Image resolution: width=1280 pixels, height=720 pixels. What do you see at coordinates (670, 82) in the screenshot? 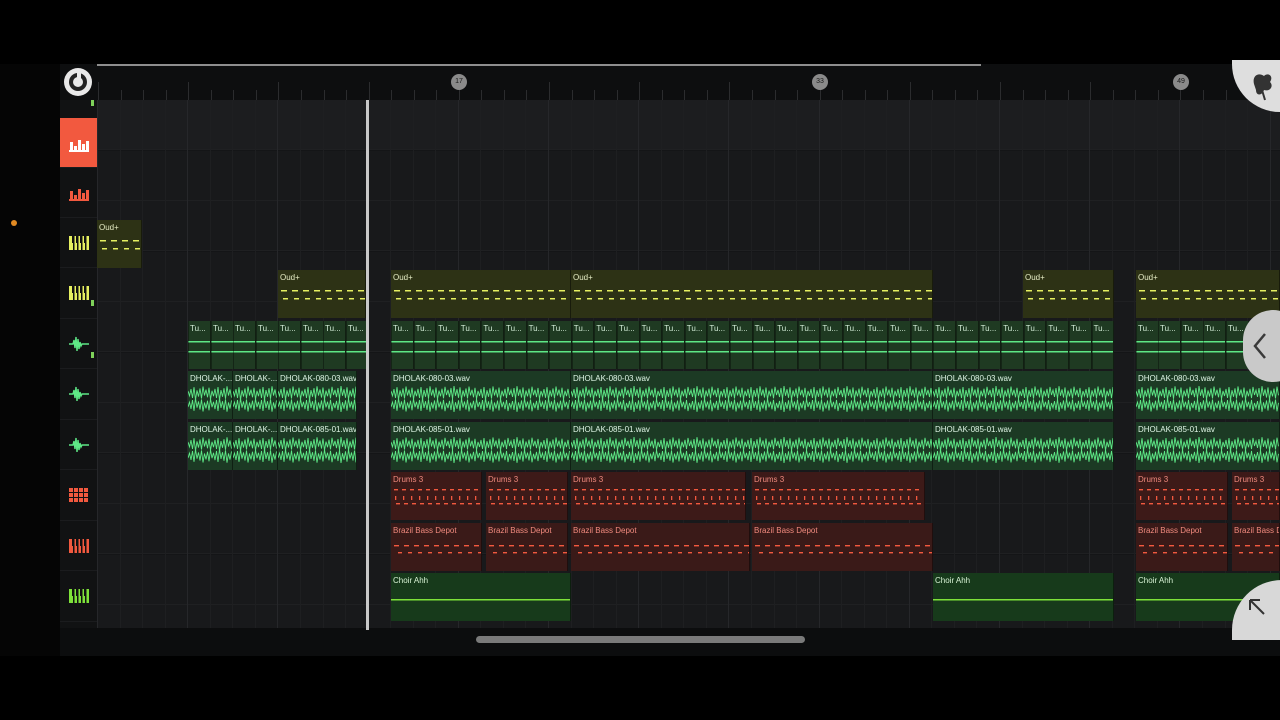
I see `timeline-ruler` at bounding box center [670, 82].